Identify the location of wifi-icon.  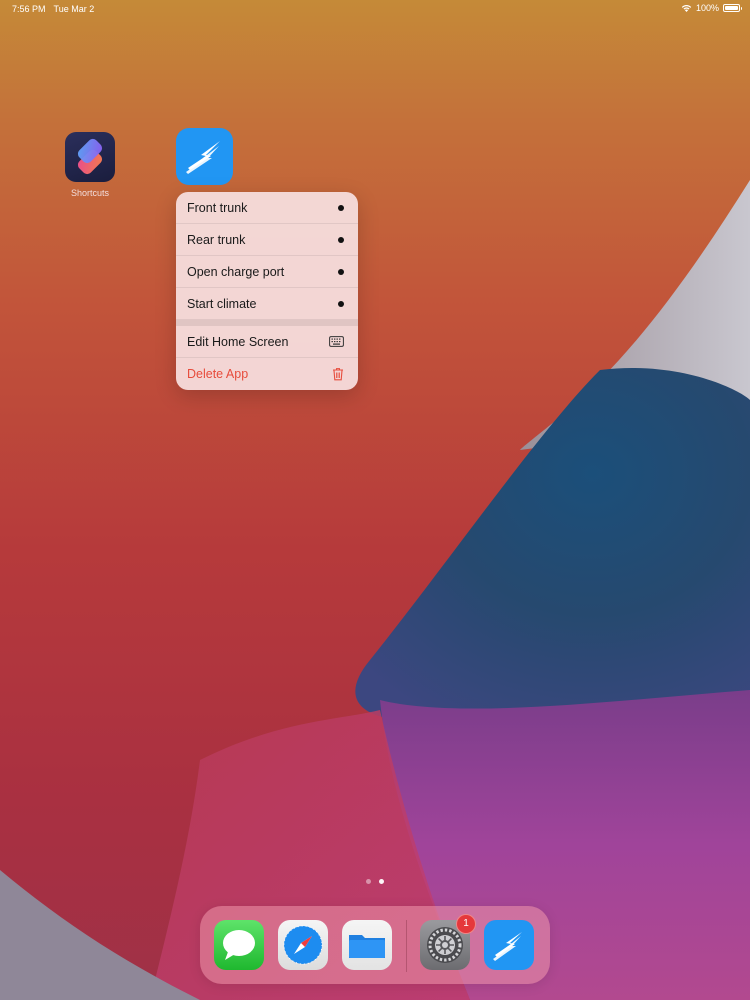
(686, 8).